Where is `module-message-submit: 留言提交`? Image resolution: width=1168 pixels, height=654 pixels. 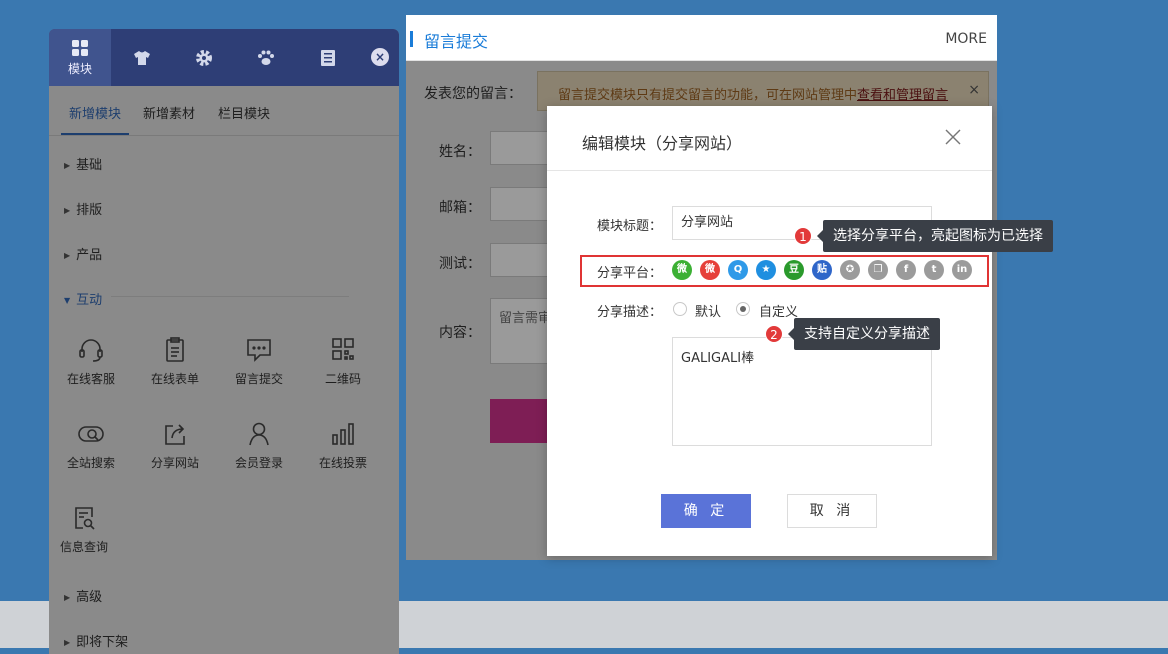
module-message-submit: 留言提交 is located at coordinates (259, 361).